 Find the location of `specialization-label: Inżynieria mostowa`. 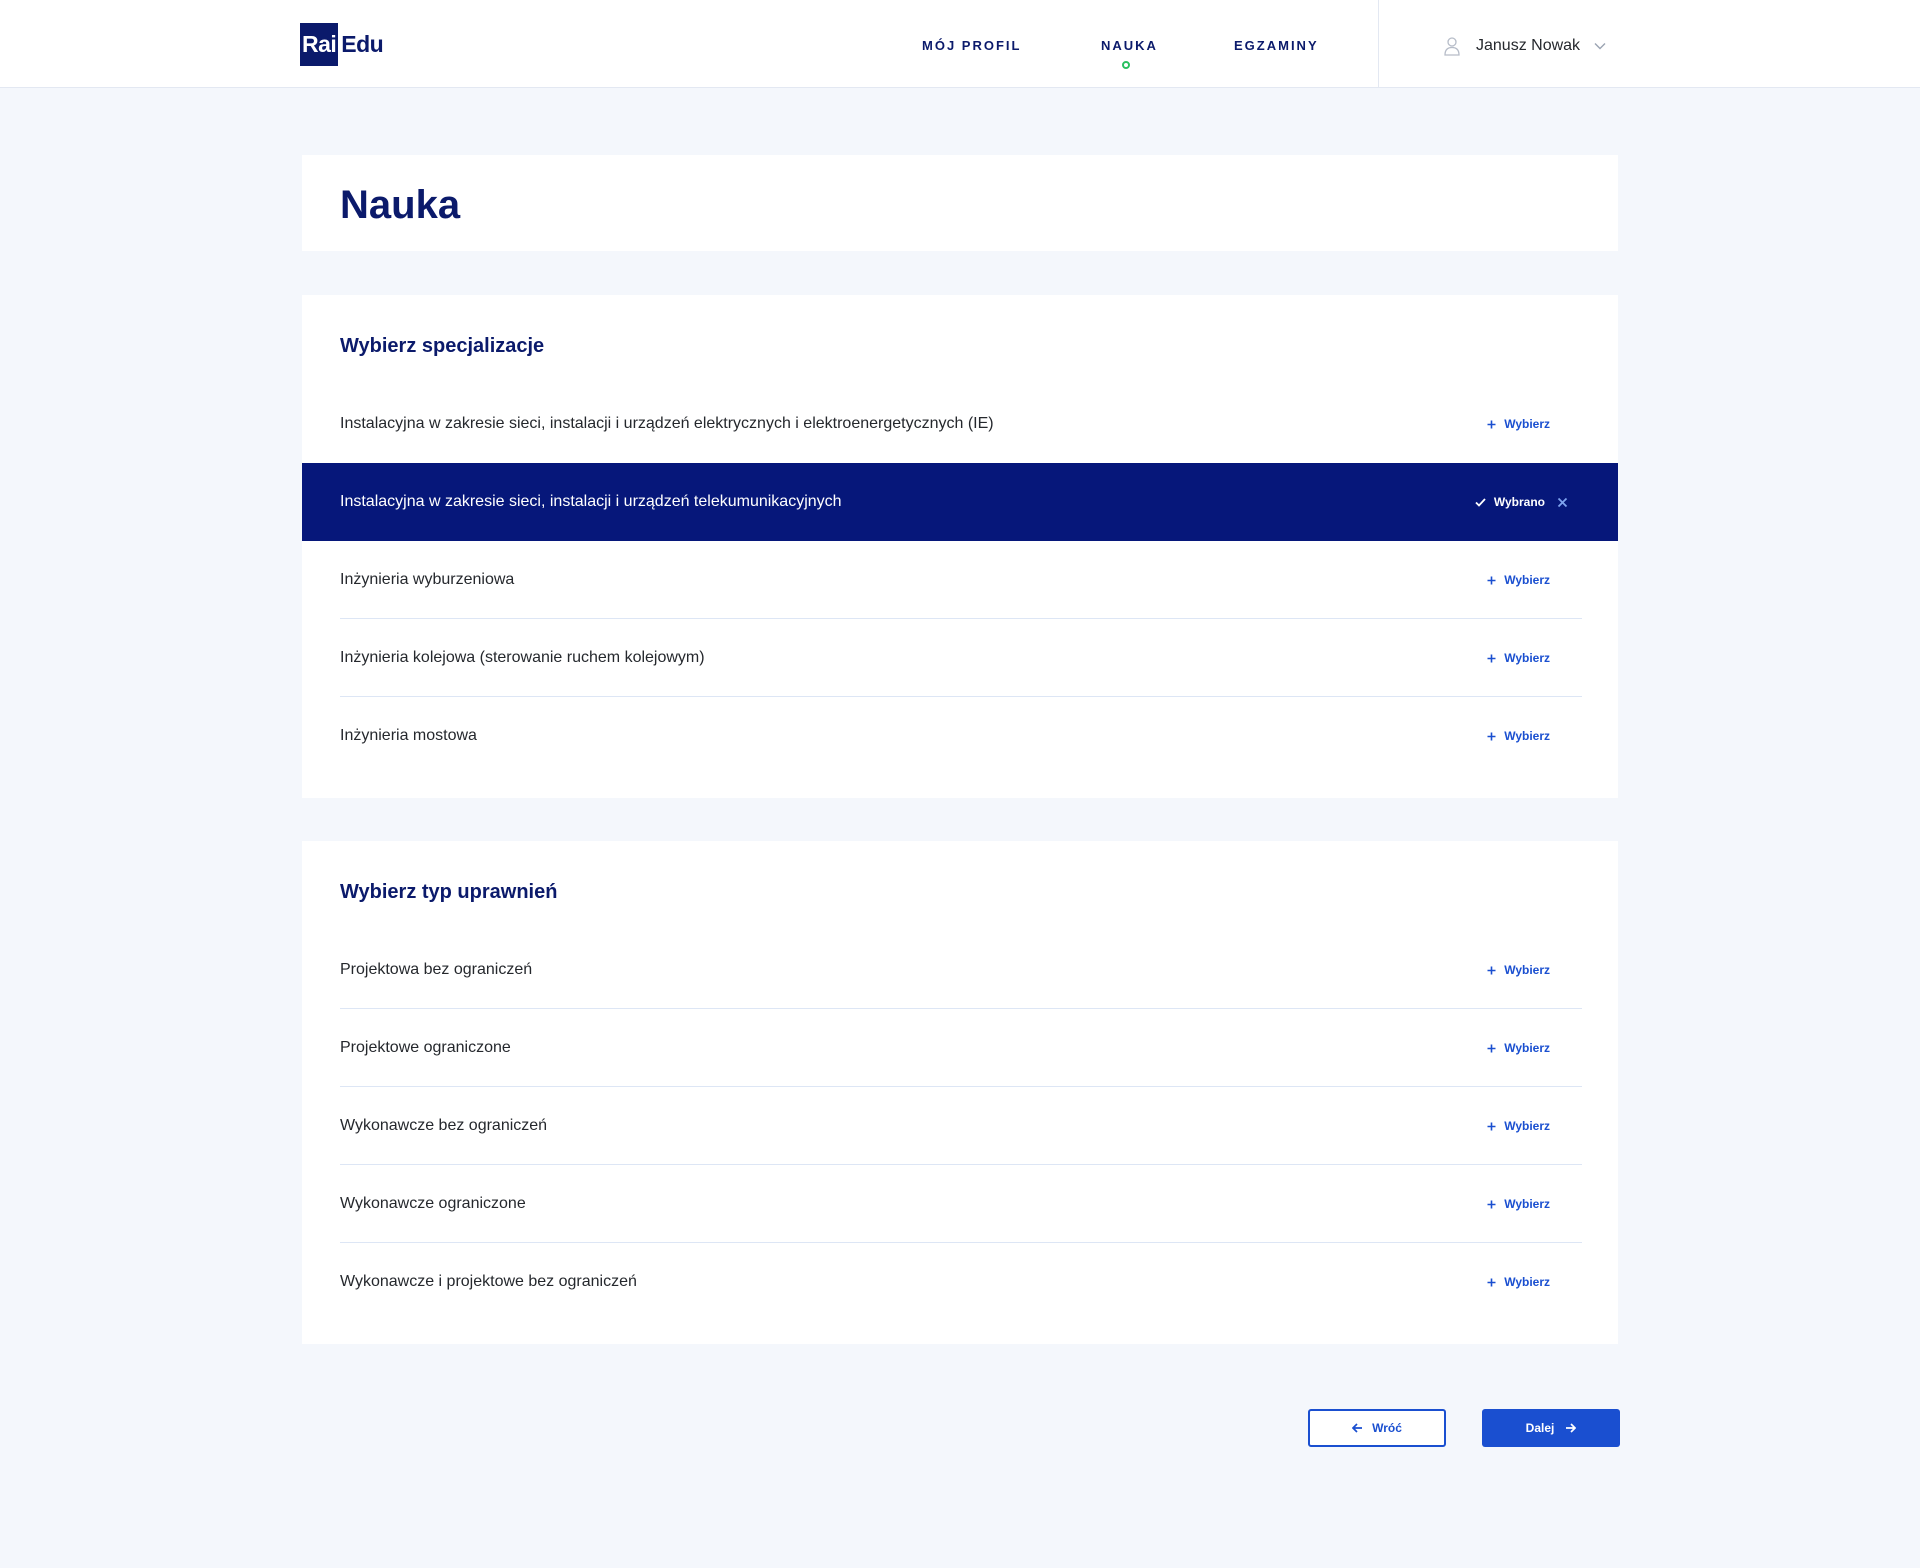

specialization-label: Inżynieria mostowa is located at coordinates (408, 735).